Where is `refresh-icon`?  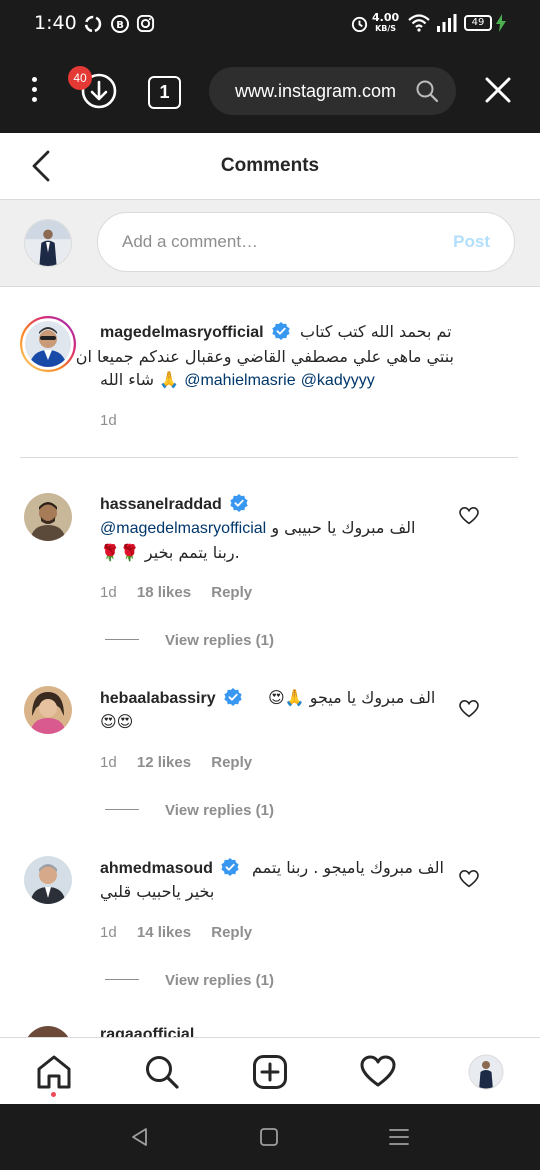
refresh-icon is located at coordinates (93, 24).